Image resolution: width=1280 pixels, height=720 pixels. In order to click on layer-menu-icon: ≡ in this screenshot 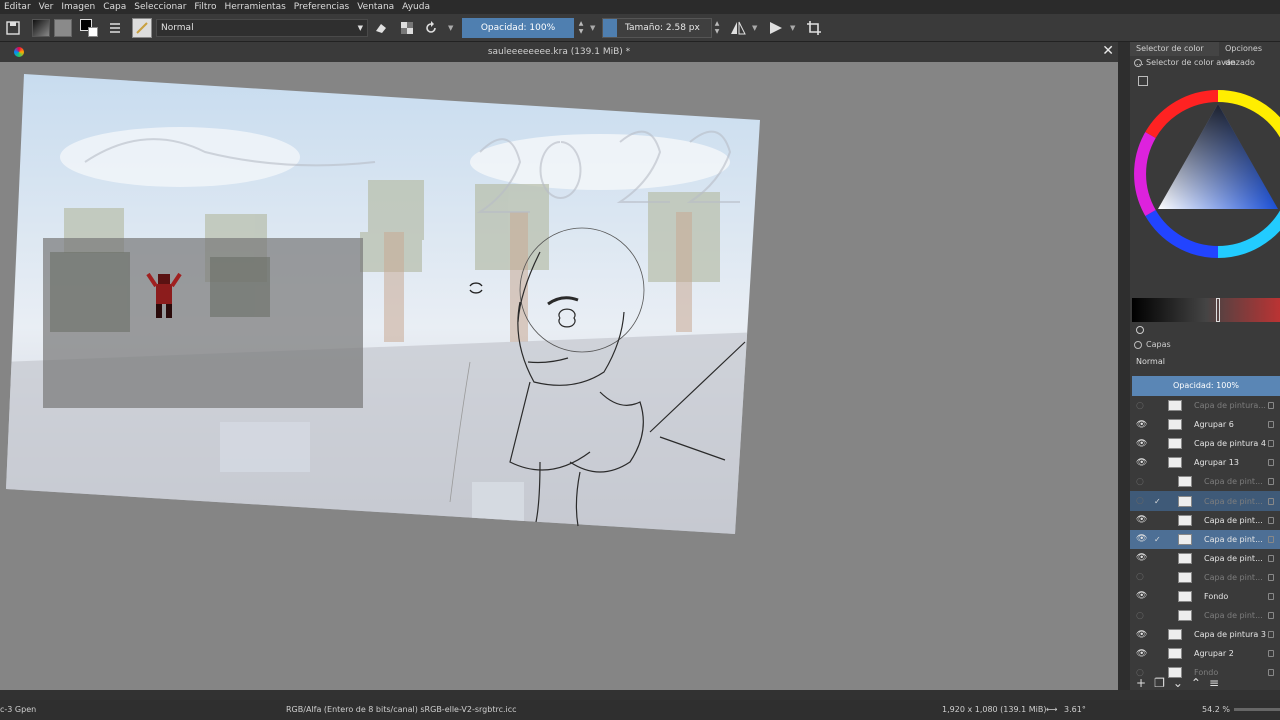, I will do `click(1214, 683)`.